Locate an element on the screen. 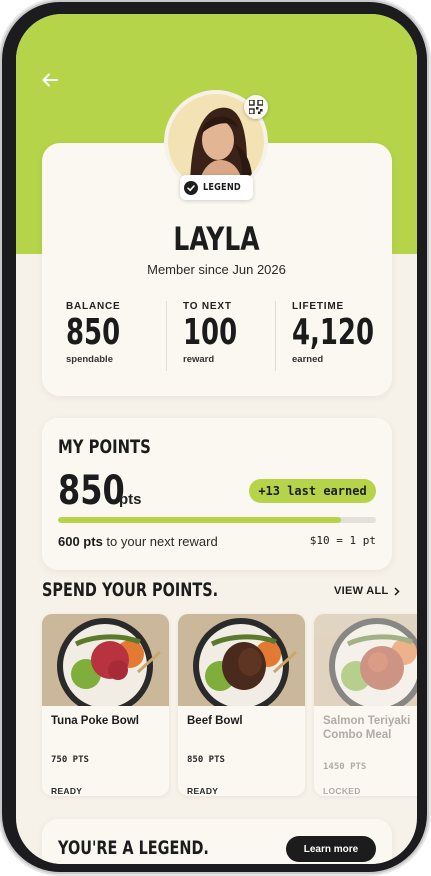 The width and height of the screenshot is (431, 876). legend-card: YOU'RE A LEGEND. Learn more is located at coordinates (217, 841).